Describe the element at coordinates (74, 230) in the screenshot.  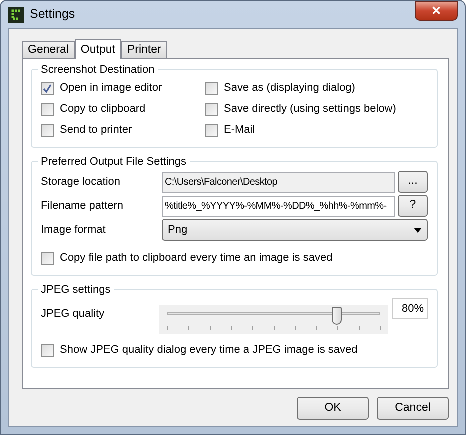
I see `field-label: Image format` at that location.